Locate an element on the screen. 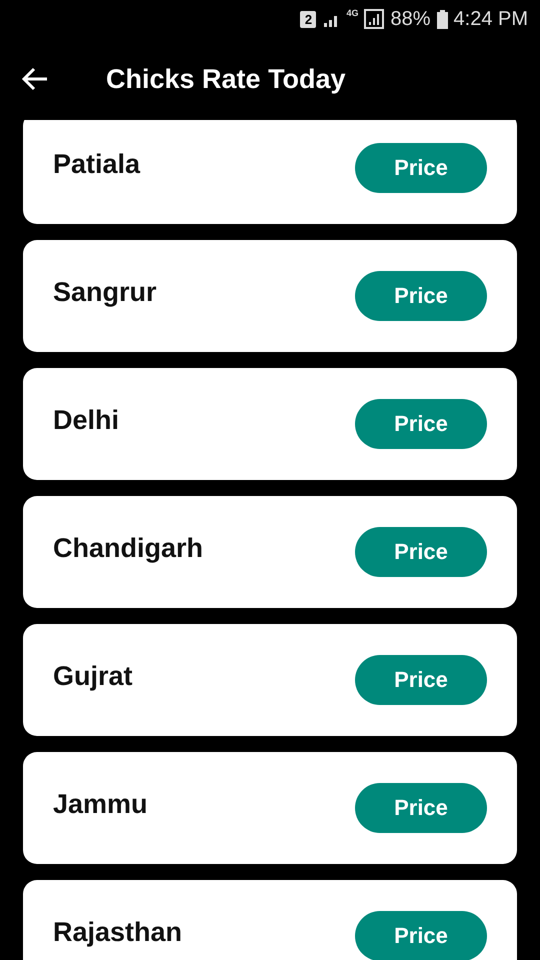 Image resolution: width=540 pixels, height=960 pixels. city-name: Sangrur is located at coordinates (105, 292).